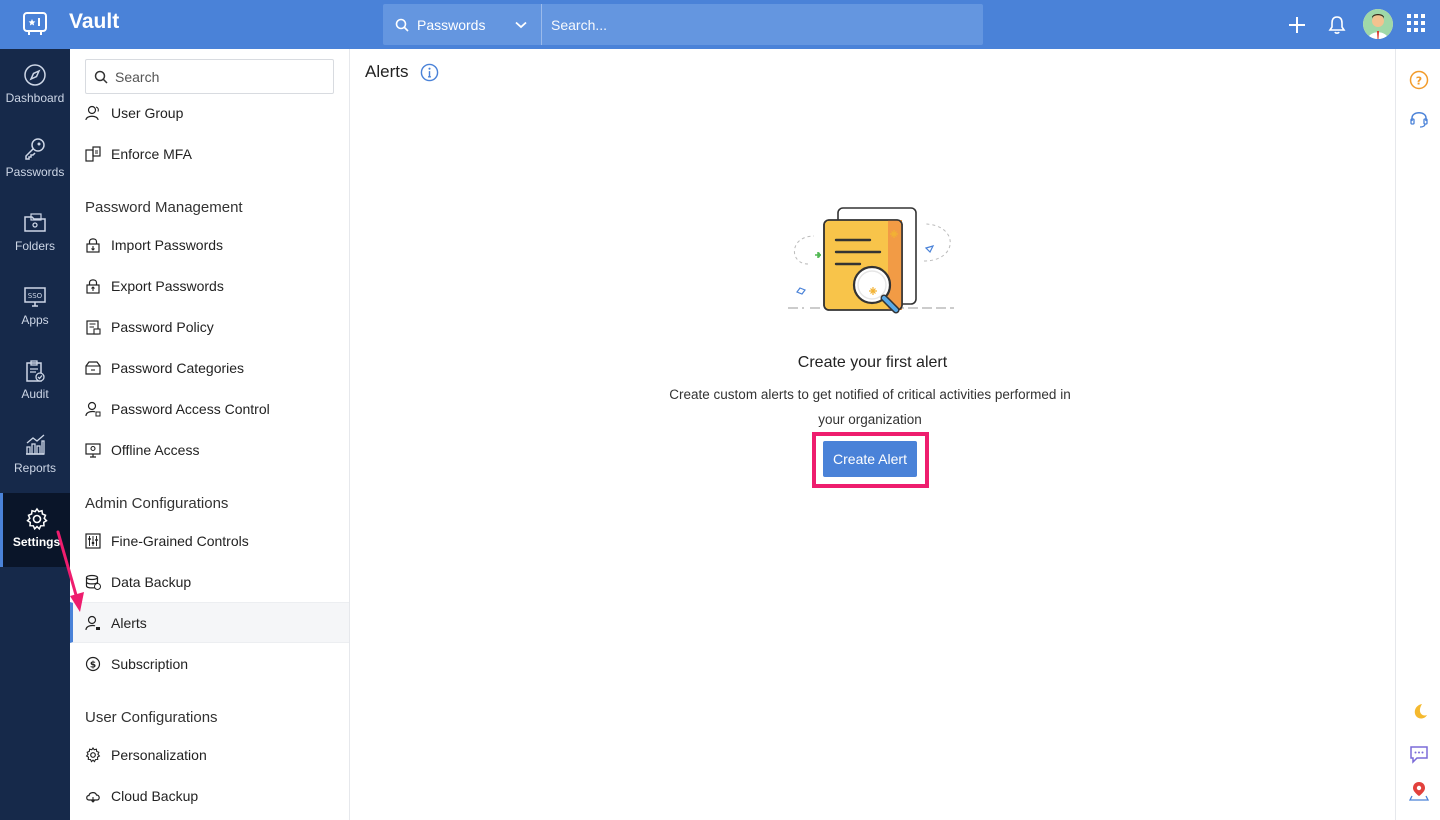  I want to click on avatar, so click(1378, 24).